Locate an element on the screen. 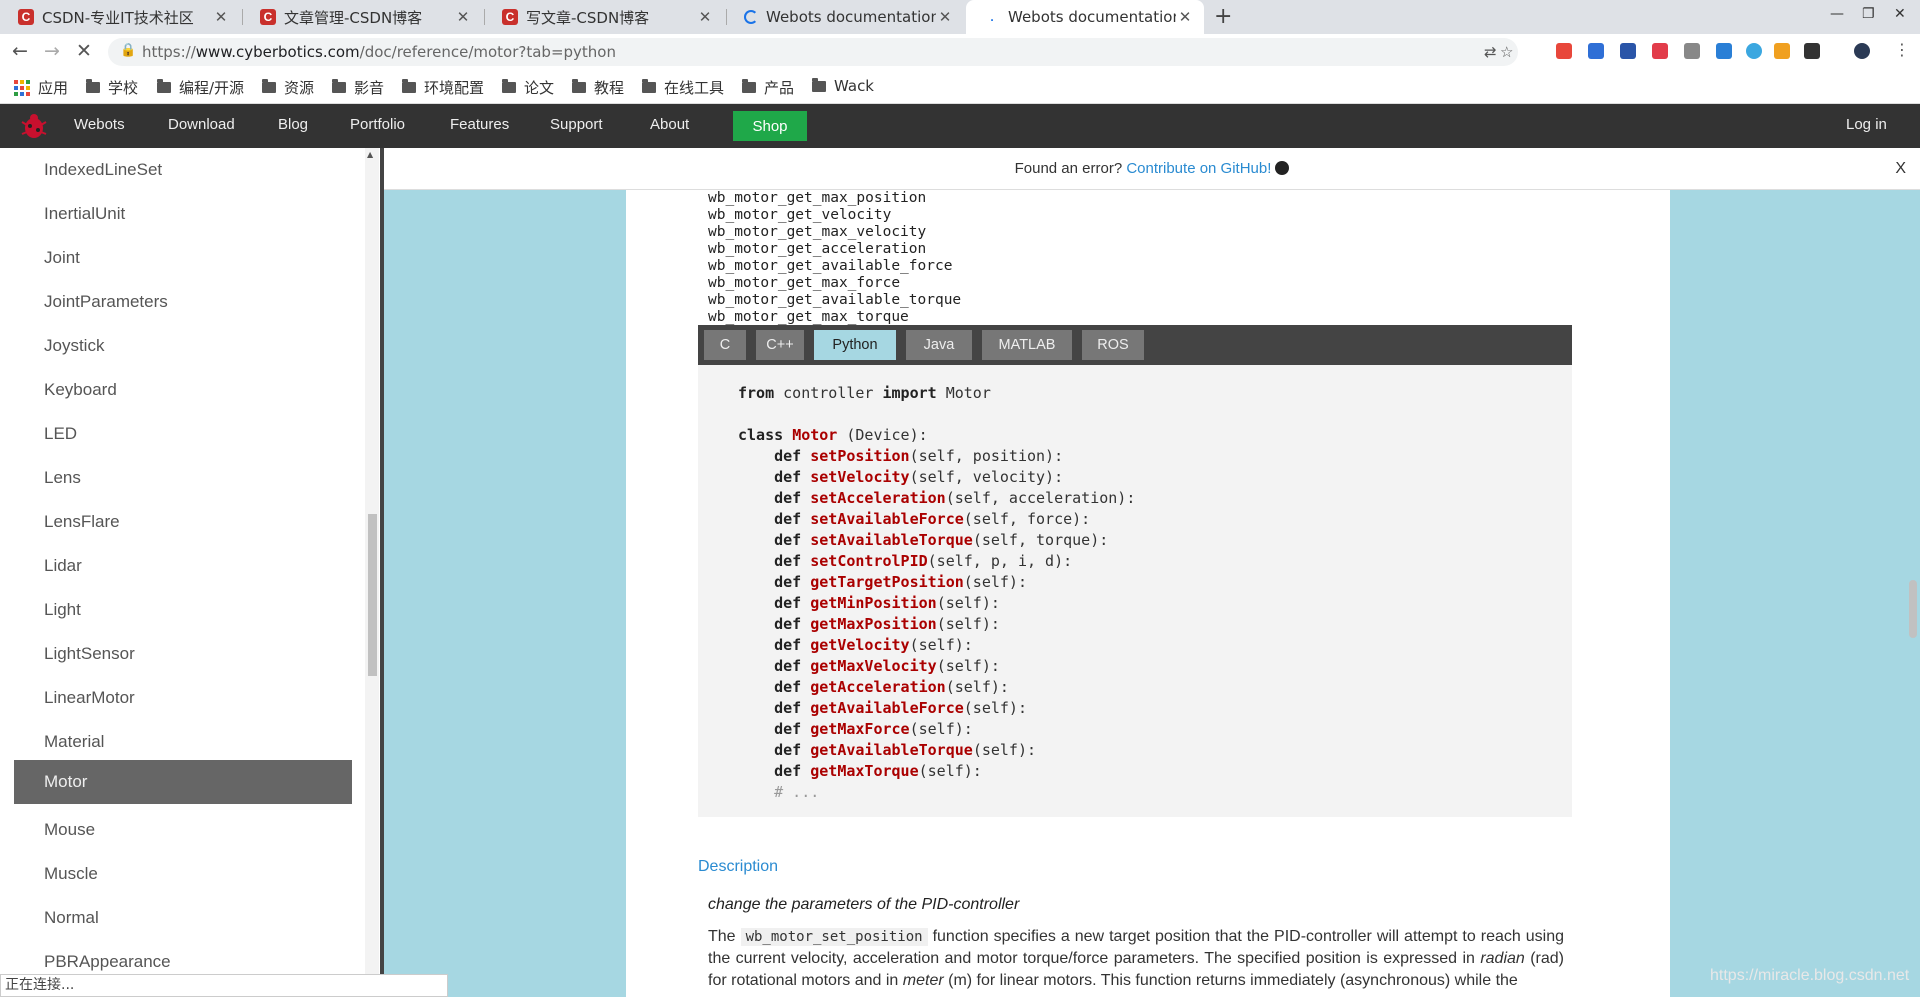 Image resolution: width=1920 pixels, height=997 pixels. sidebar-item-jointparameters: JointParameters is located at coordinates (183, 302).